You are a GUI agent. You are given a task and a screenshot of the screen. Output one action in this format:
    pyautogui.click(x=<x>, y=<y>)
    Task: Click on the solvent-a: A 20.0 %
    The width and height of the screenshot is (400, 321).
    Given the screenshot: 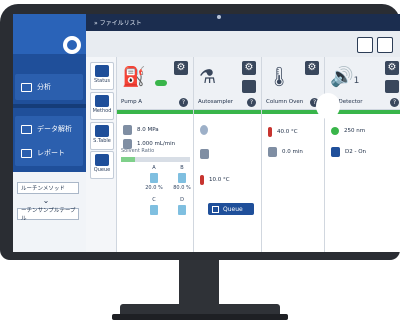 What is the action you would take?
    pyautogui.click(x=154, y=178)
    